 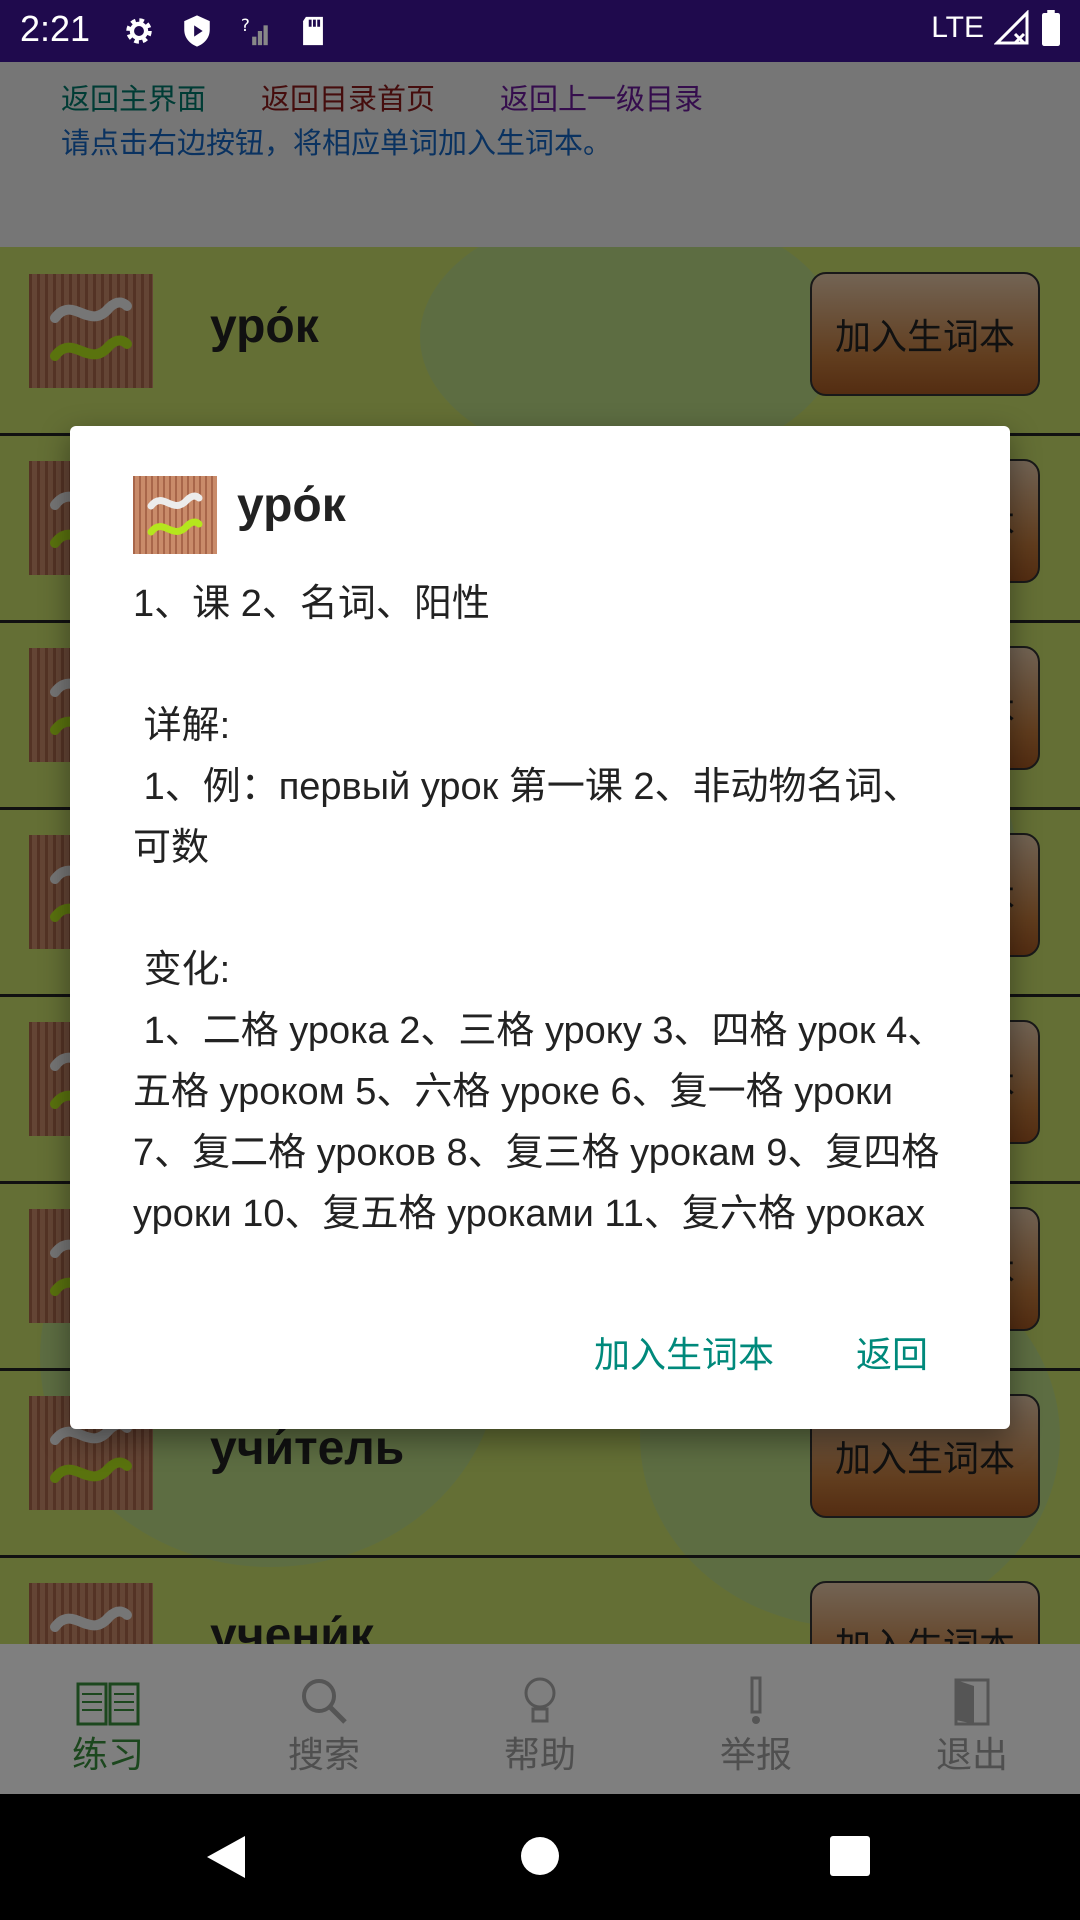 I want to click on network-type: LTE, so click(x=957, y=27).